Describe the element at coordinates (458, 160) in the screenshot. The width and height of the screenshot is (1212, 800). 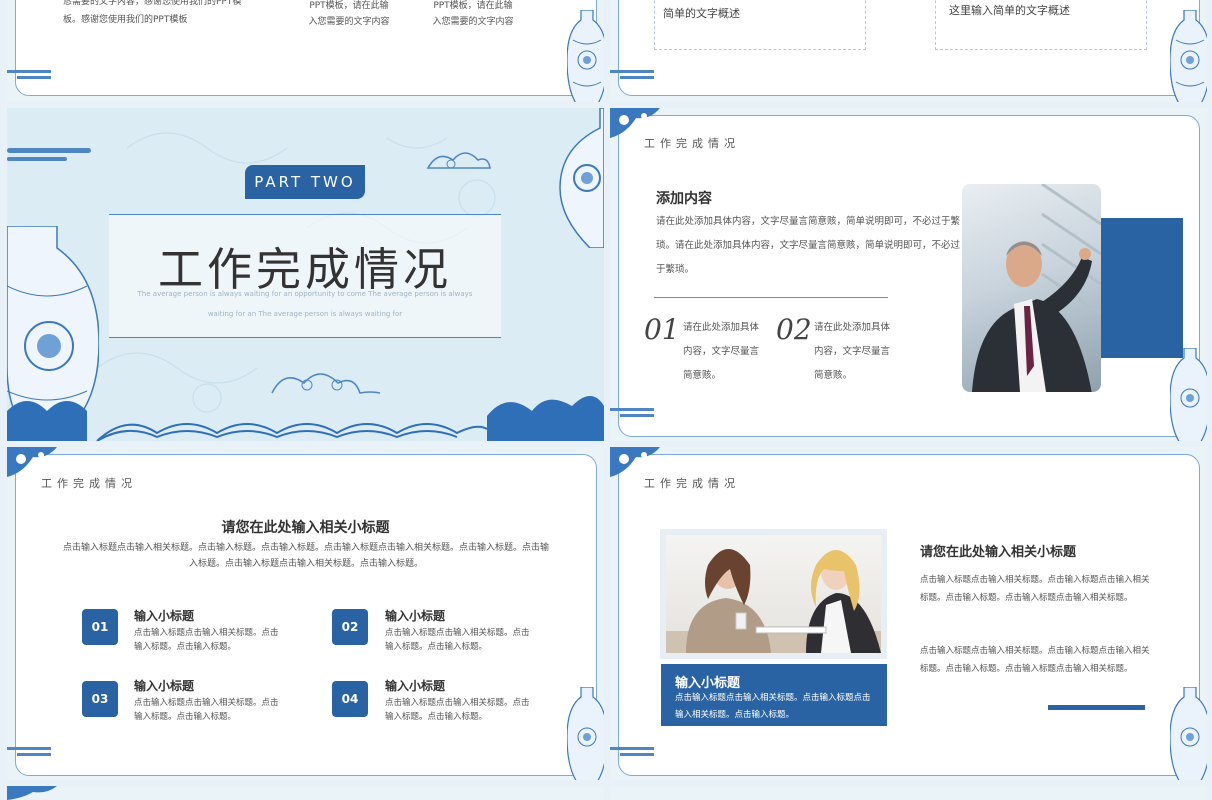
I see `auspicious-cloud-icon` at that location.